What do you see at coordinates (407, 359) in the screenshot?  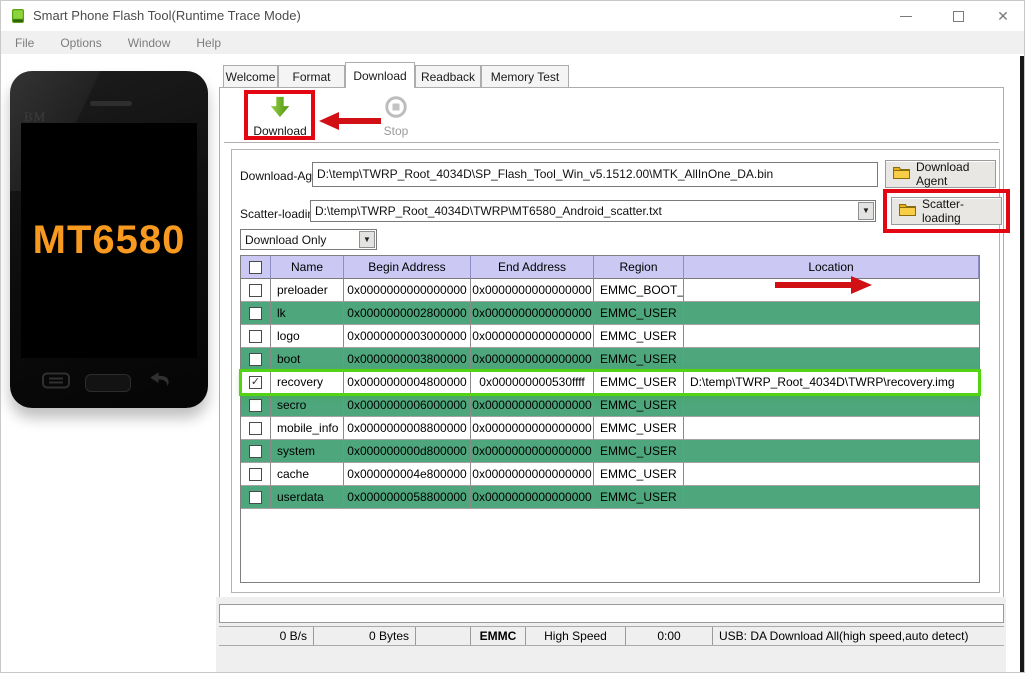 I see `cell-begin-address: 0x0000000003800000` at bounding box center [407, 359].